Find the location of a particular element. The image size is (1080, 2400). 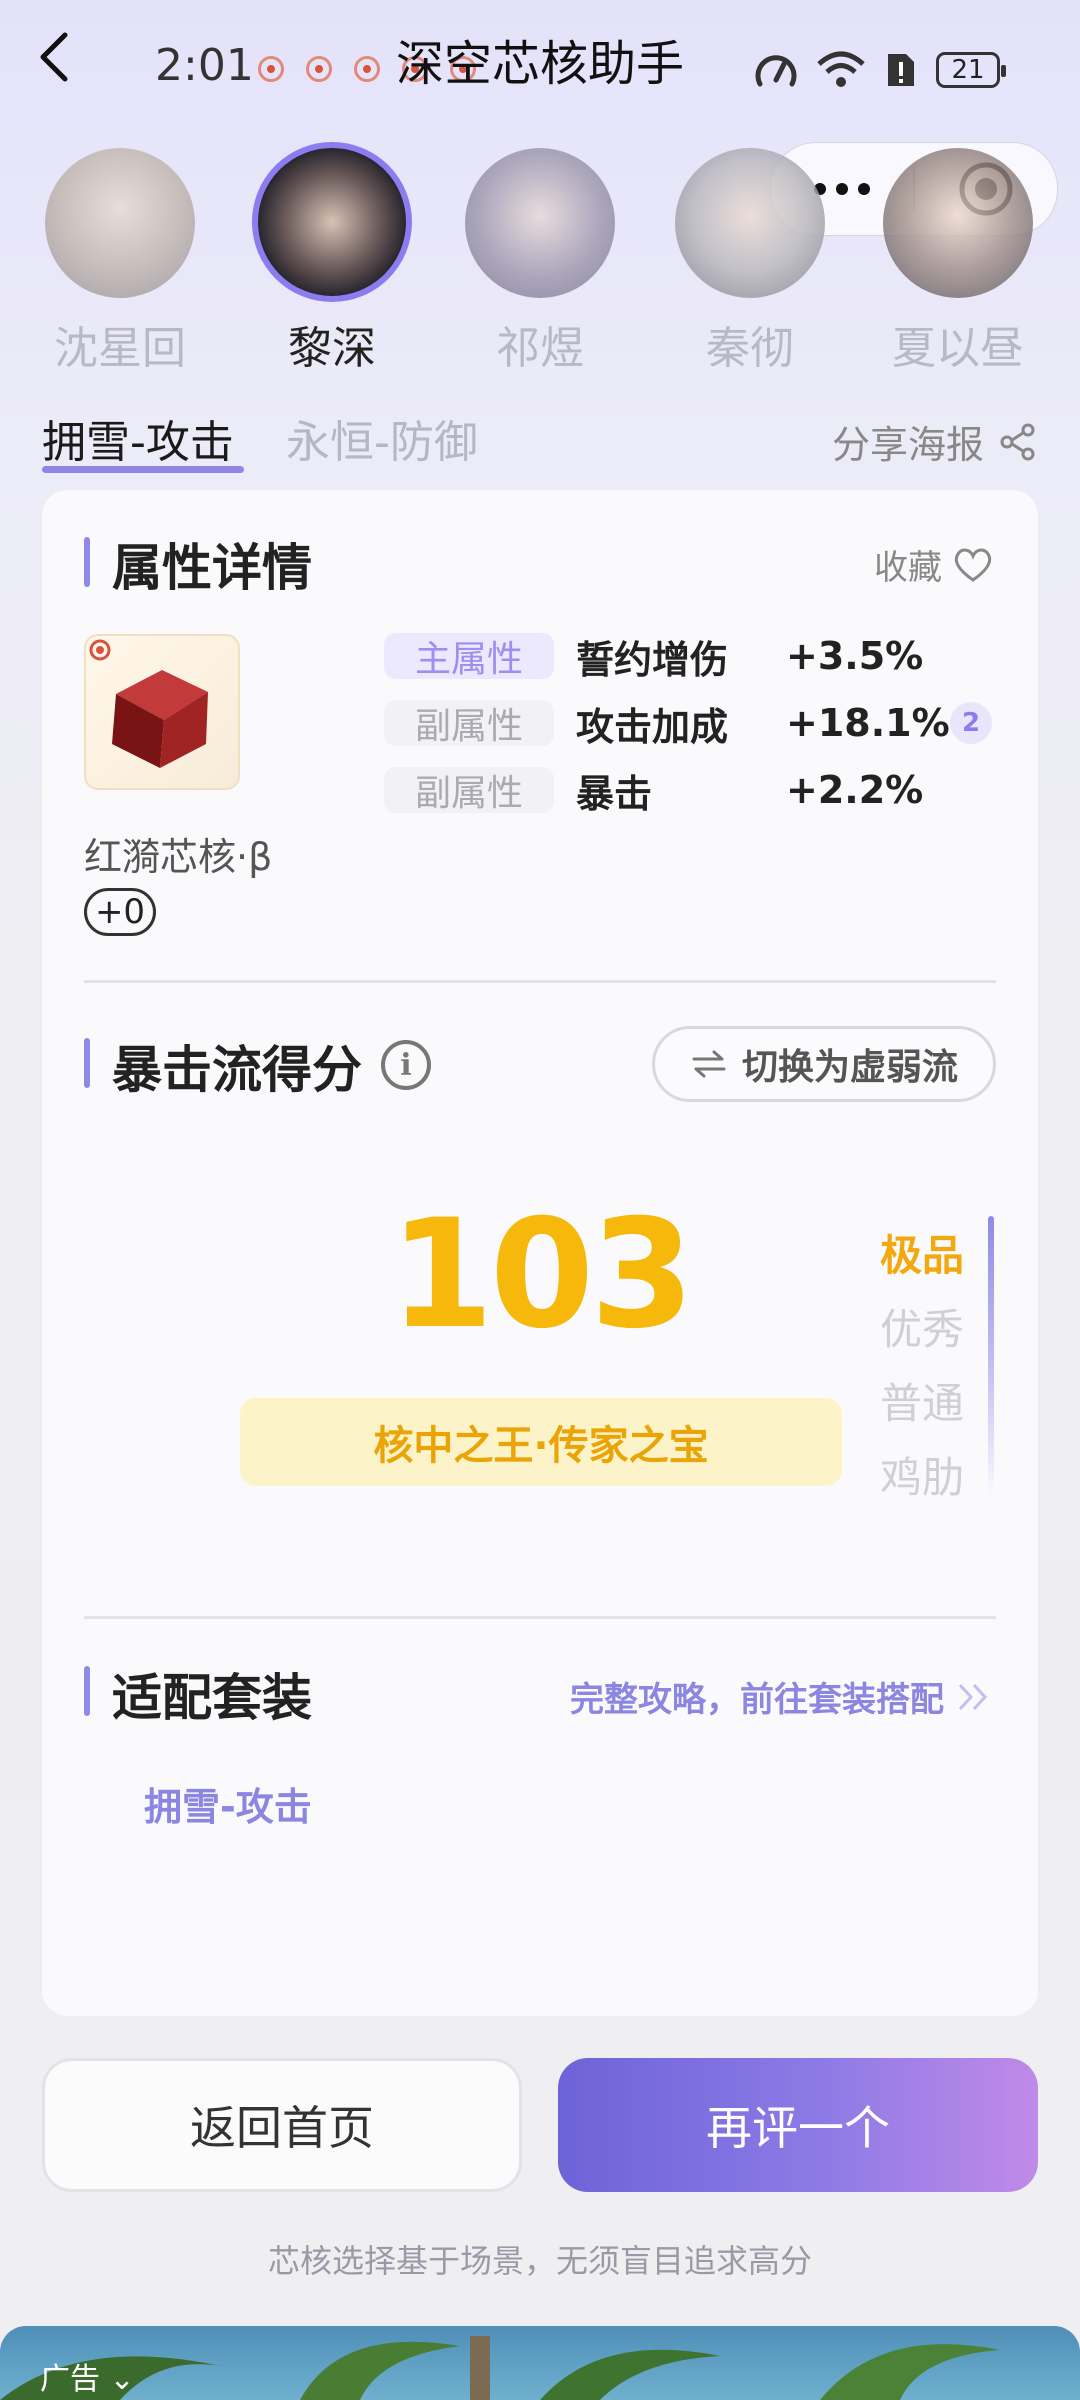

character-xiayizhou: 夏以昼 is located at coordinates (958, 262).